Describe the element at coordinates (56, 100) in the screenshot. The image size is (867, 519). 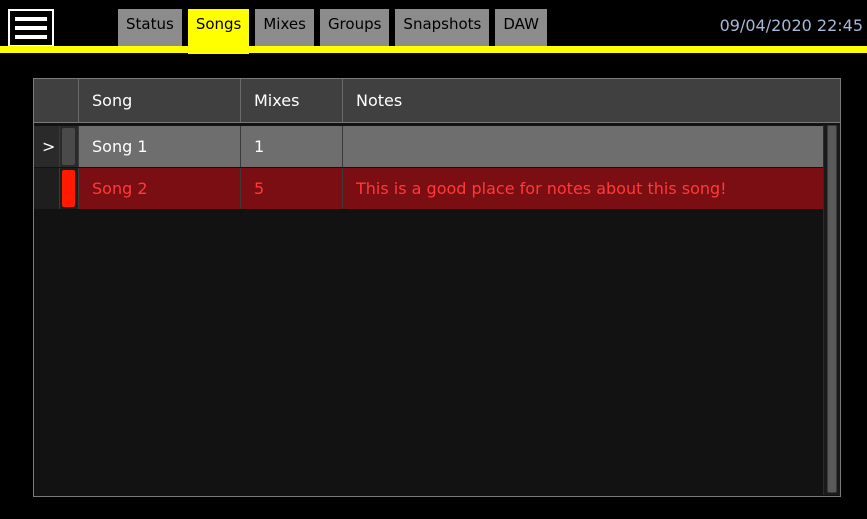
I see `header-marker` at that location.